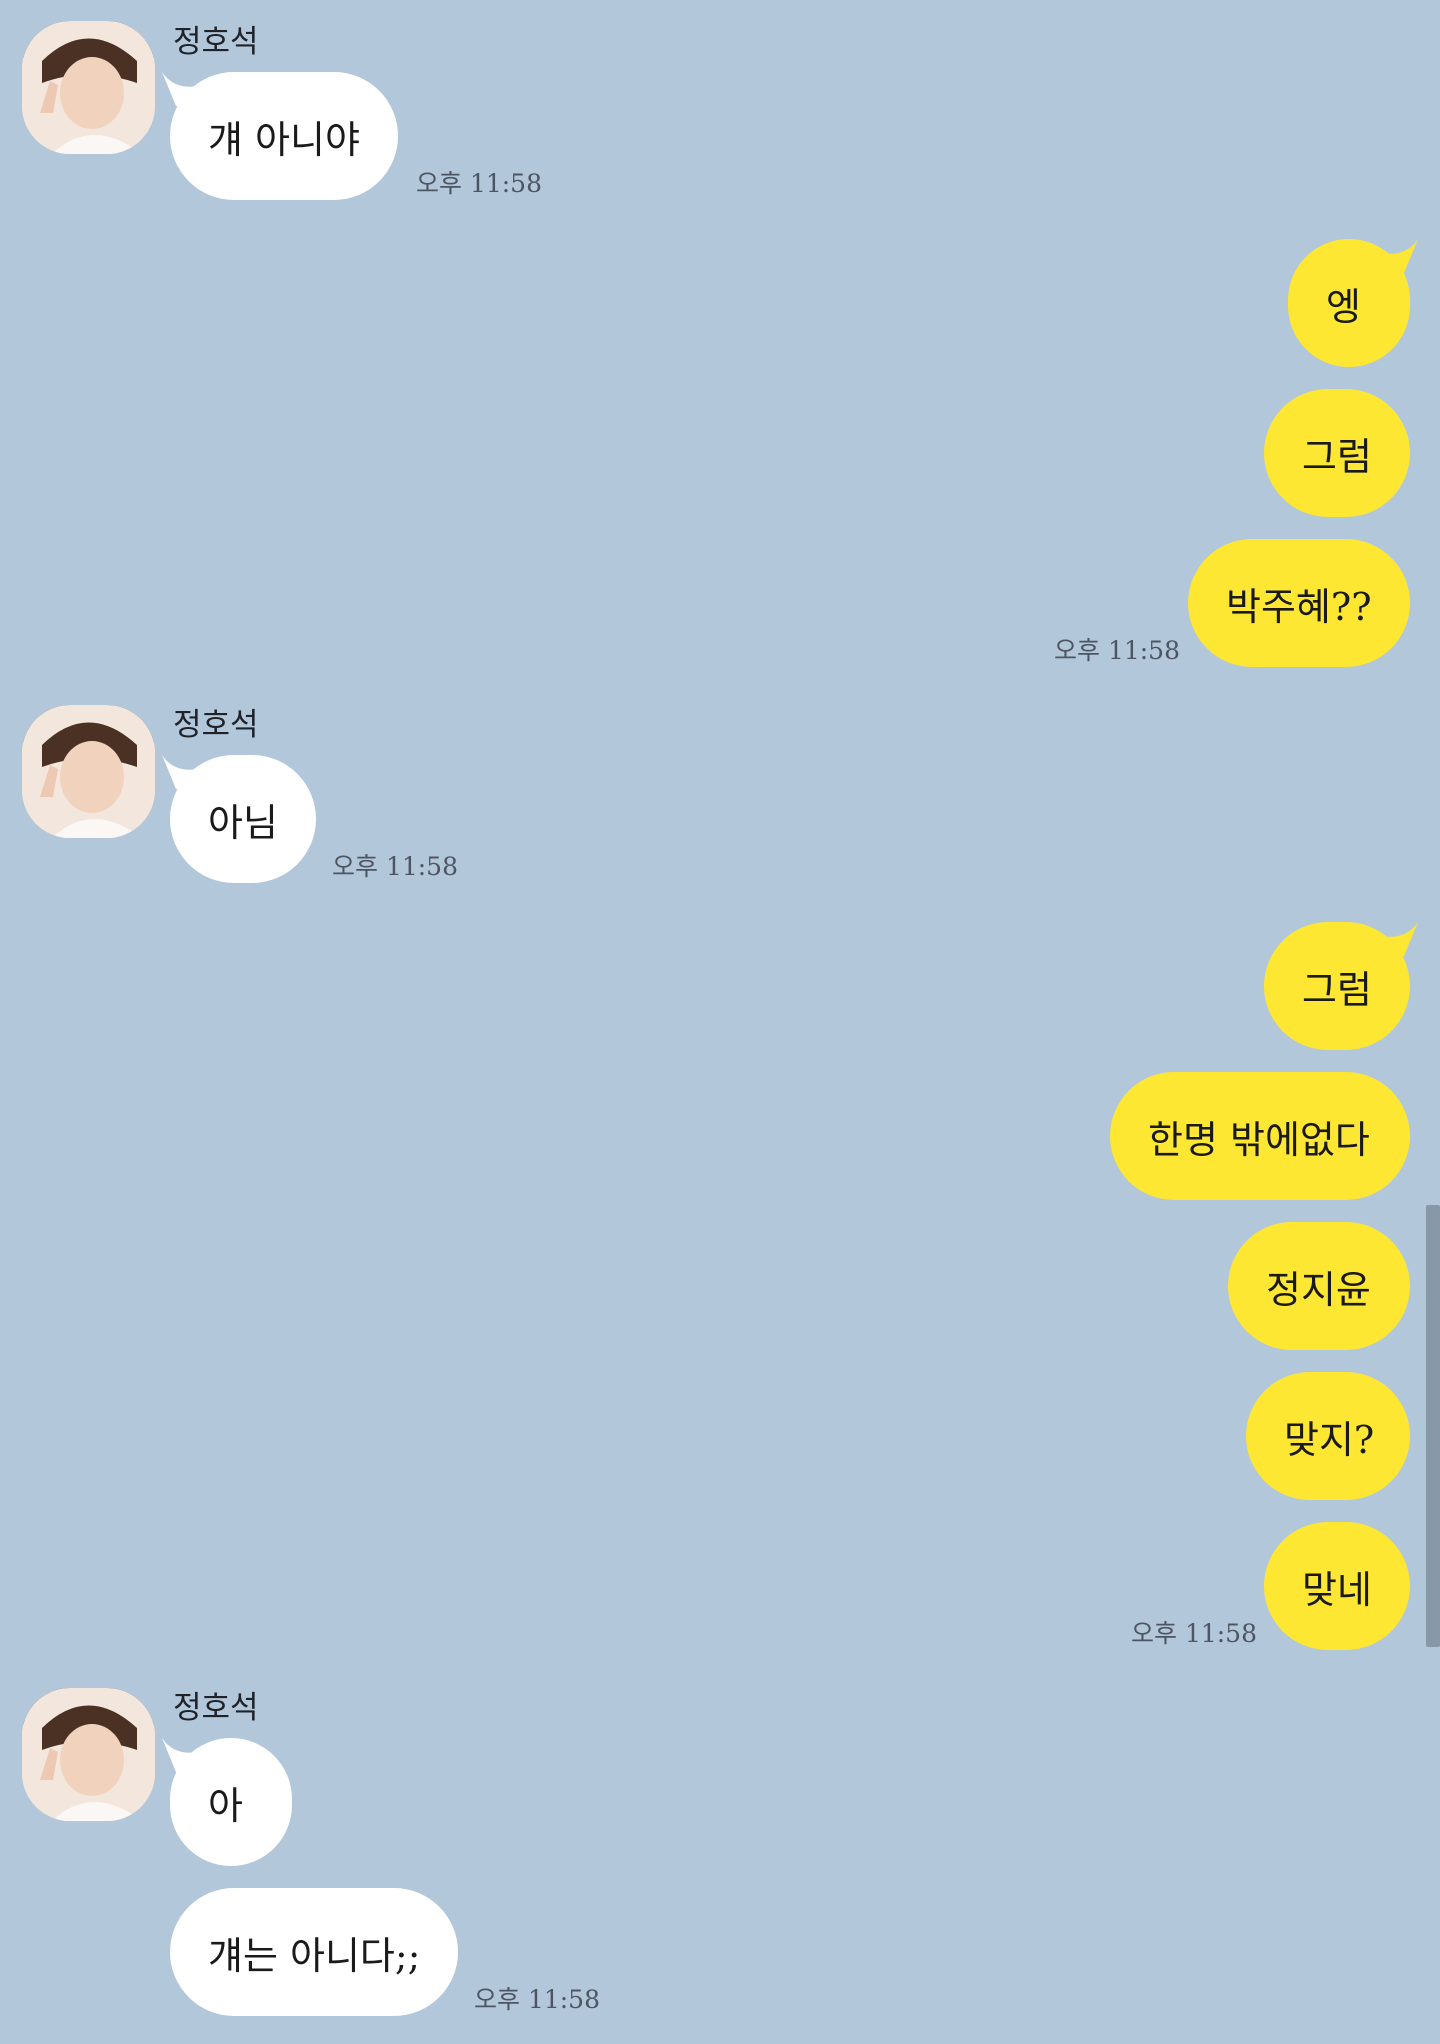 The width and height of the screenshot is (1440, 2044). What do you see at coordinates (1433, 1426) in the screenshot?
I see `scrollbar` at bounding box center [1433, 1426].